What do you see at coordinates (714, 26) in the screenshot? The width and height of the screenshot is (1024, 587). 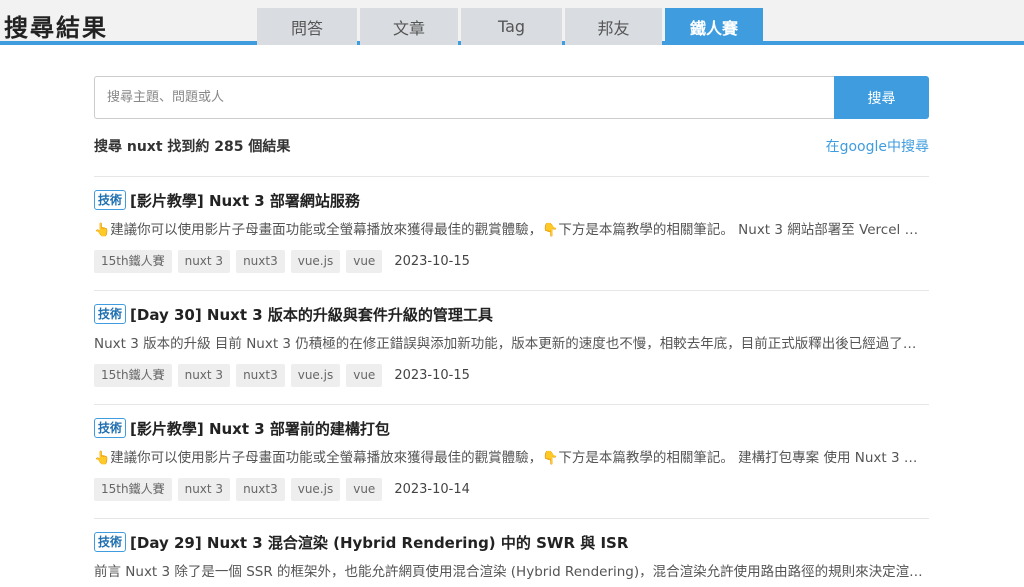 I see `tab-ironman: 鐵人賽` at bounding box center [714, 26].